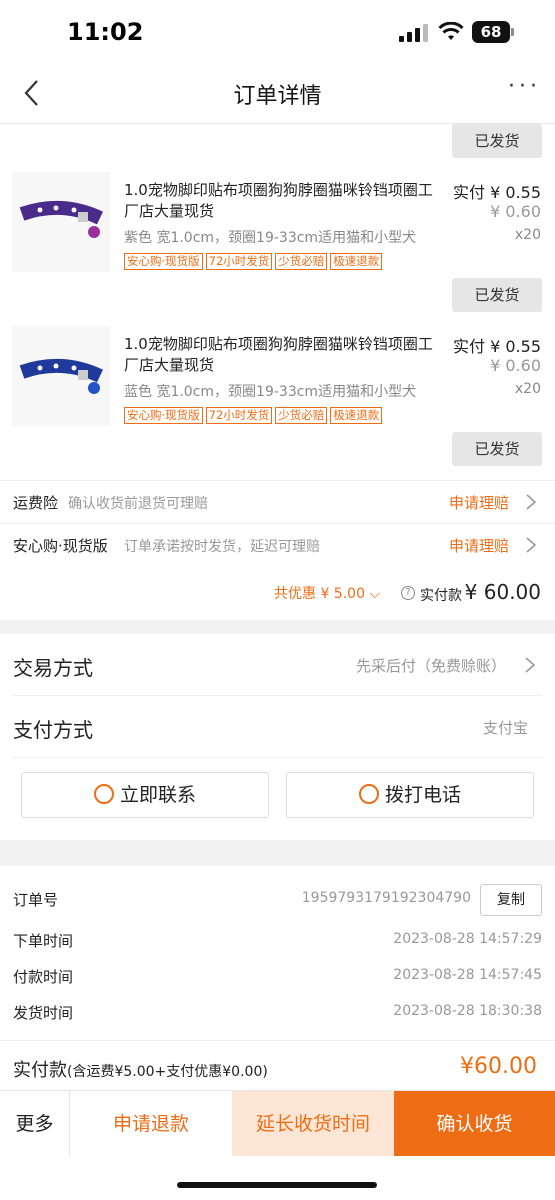  Describe the element at coordinates (157, 795) in the screenshot. I see `contact-seller-label: 立即联系` at that location.